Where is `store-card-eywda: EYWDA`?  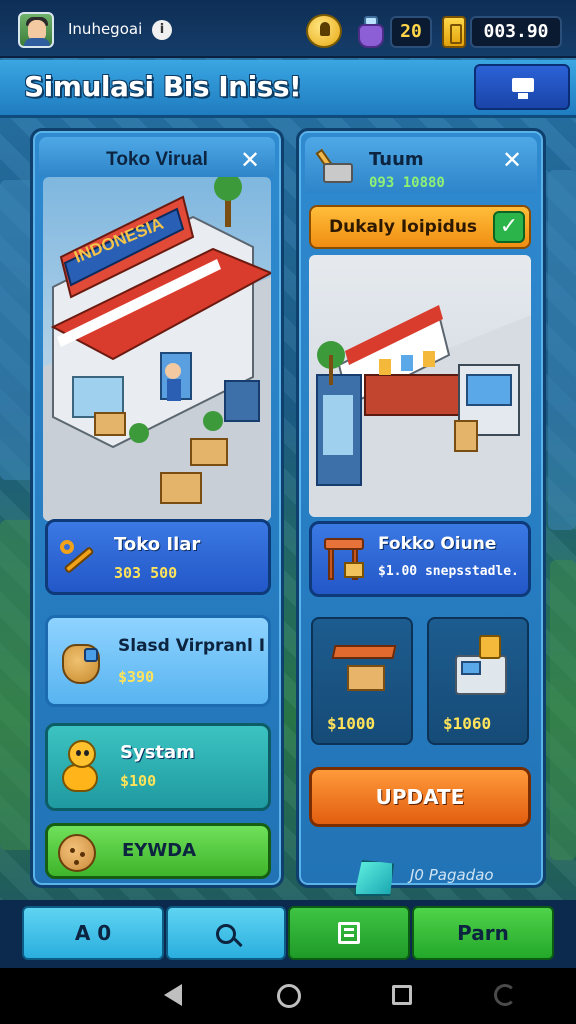
store-card-eywda: EYWDA is located at coordinates (158, 851).